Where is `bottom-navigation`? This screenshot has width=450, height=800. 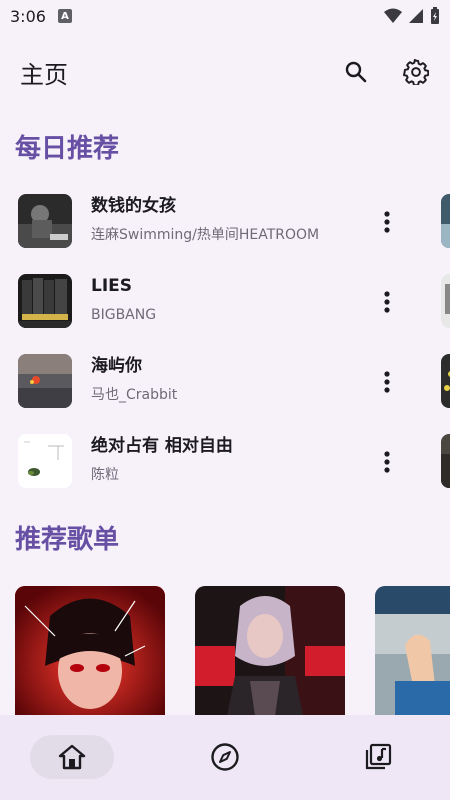 bottom-navigation is located at coordinates (225, 757).